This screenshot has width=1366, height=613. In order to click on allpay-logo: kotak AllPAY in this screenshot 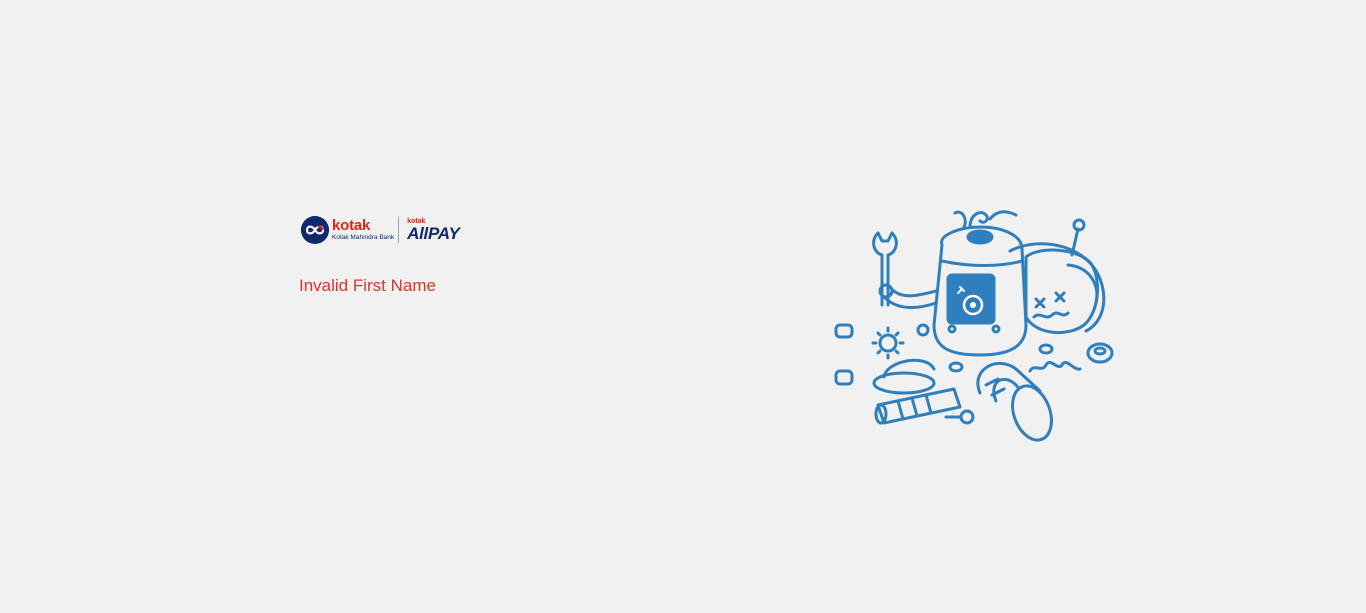, I will do `click(433, 230)`.